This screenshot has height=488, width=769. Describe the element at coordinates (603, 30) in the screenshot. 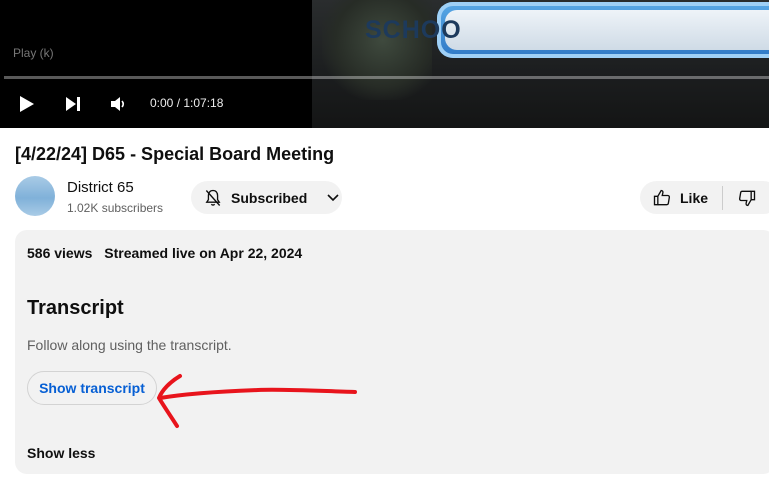

I see `school-banner` at that location.